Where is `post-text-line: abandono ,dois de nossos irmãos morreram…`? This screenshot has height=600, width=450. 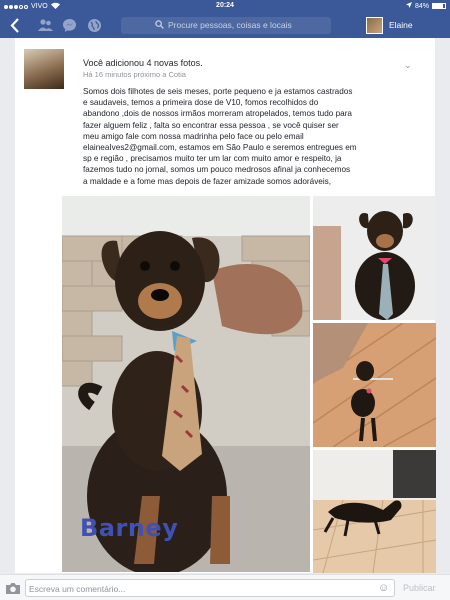 post-text-line: abandono ,dois de nossos irmãos morreram… is located at coordinates (217, 114).